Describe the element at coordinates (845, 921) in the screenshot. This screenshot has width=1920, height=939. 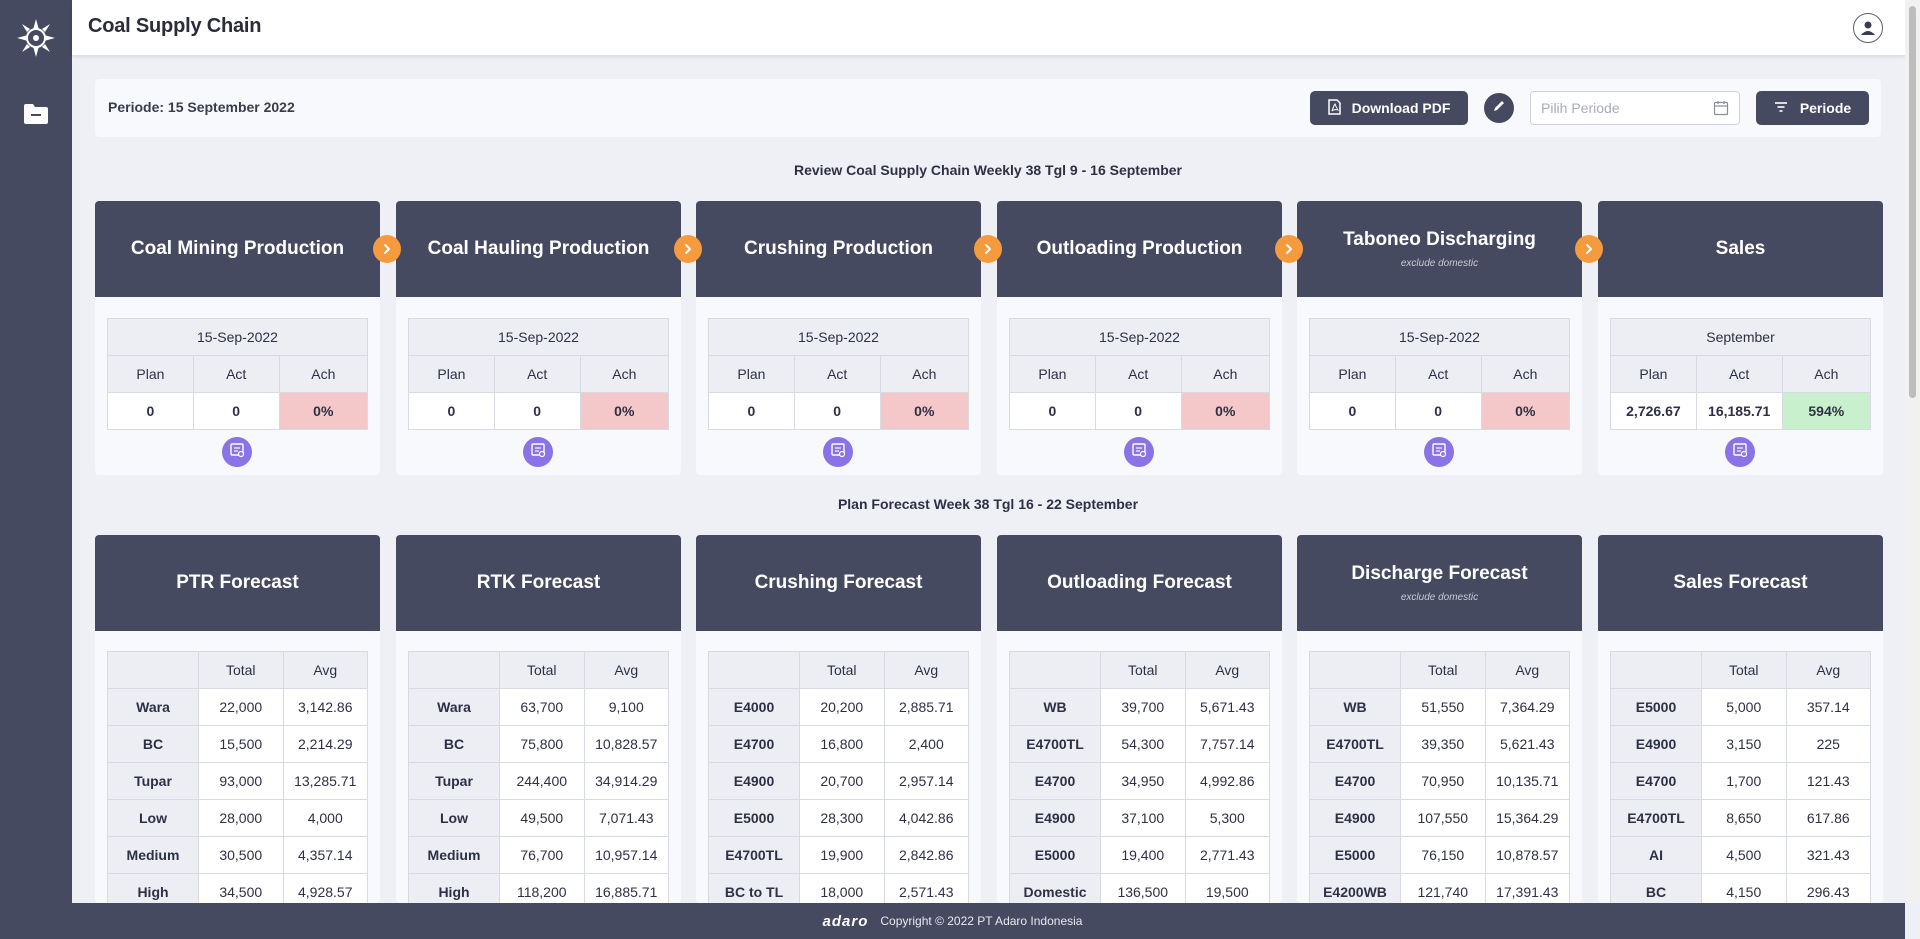
I see `footer-logo: adaro` at that location.